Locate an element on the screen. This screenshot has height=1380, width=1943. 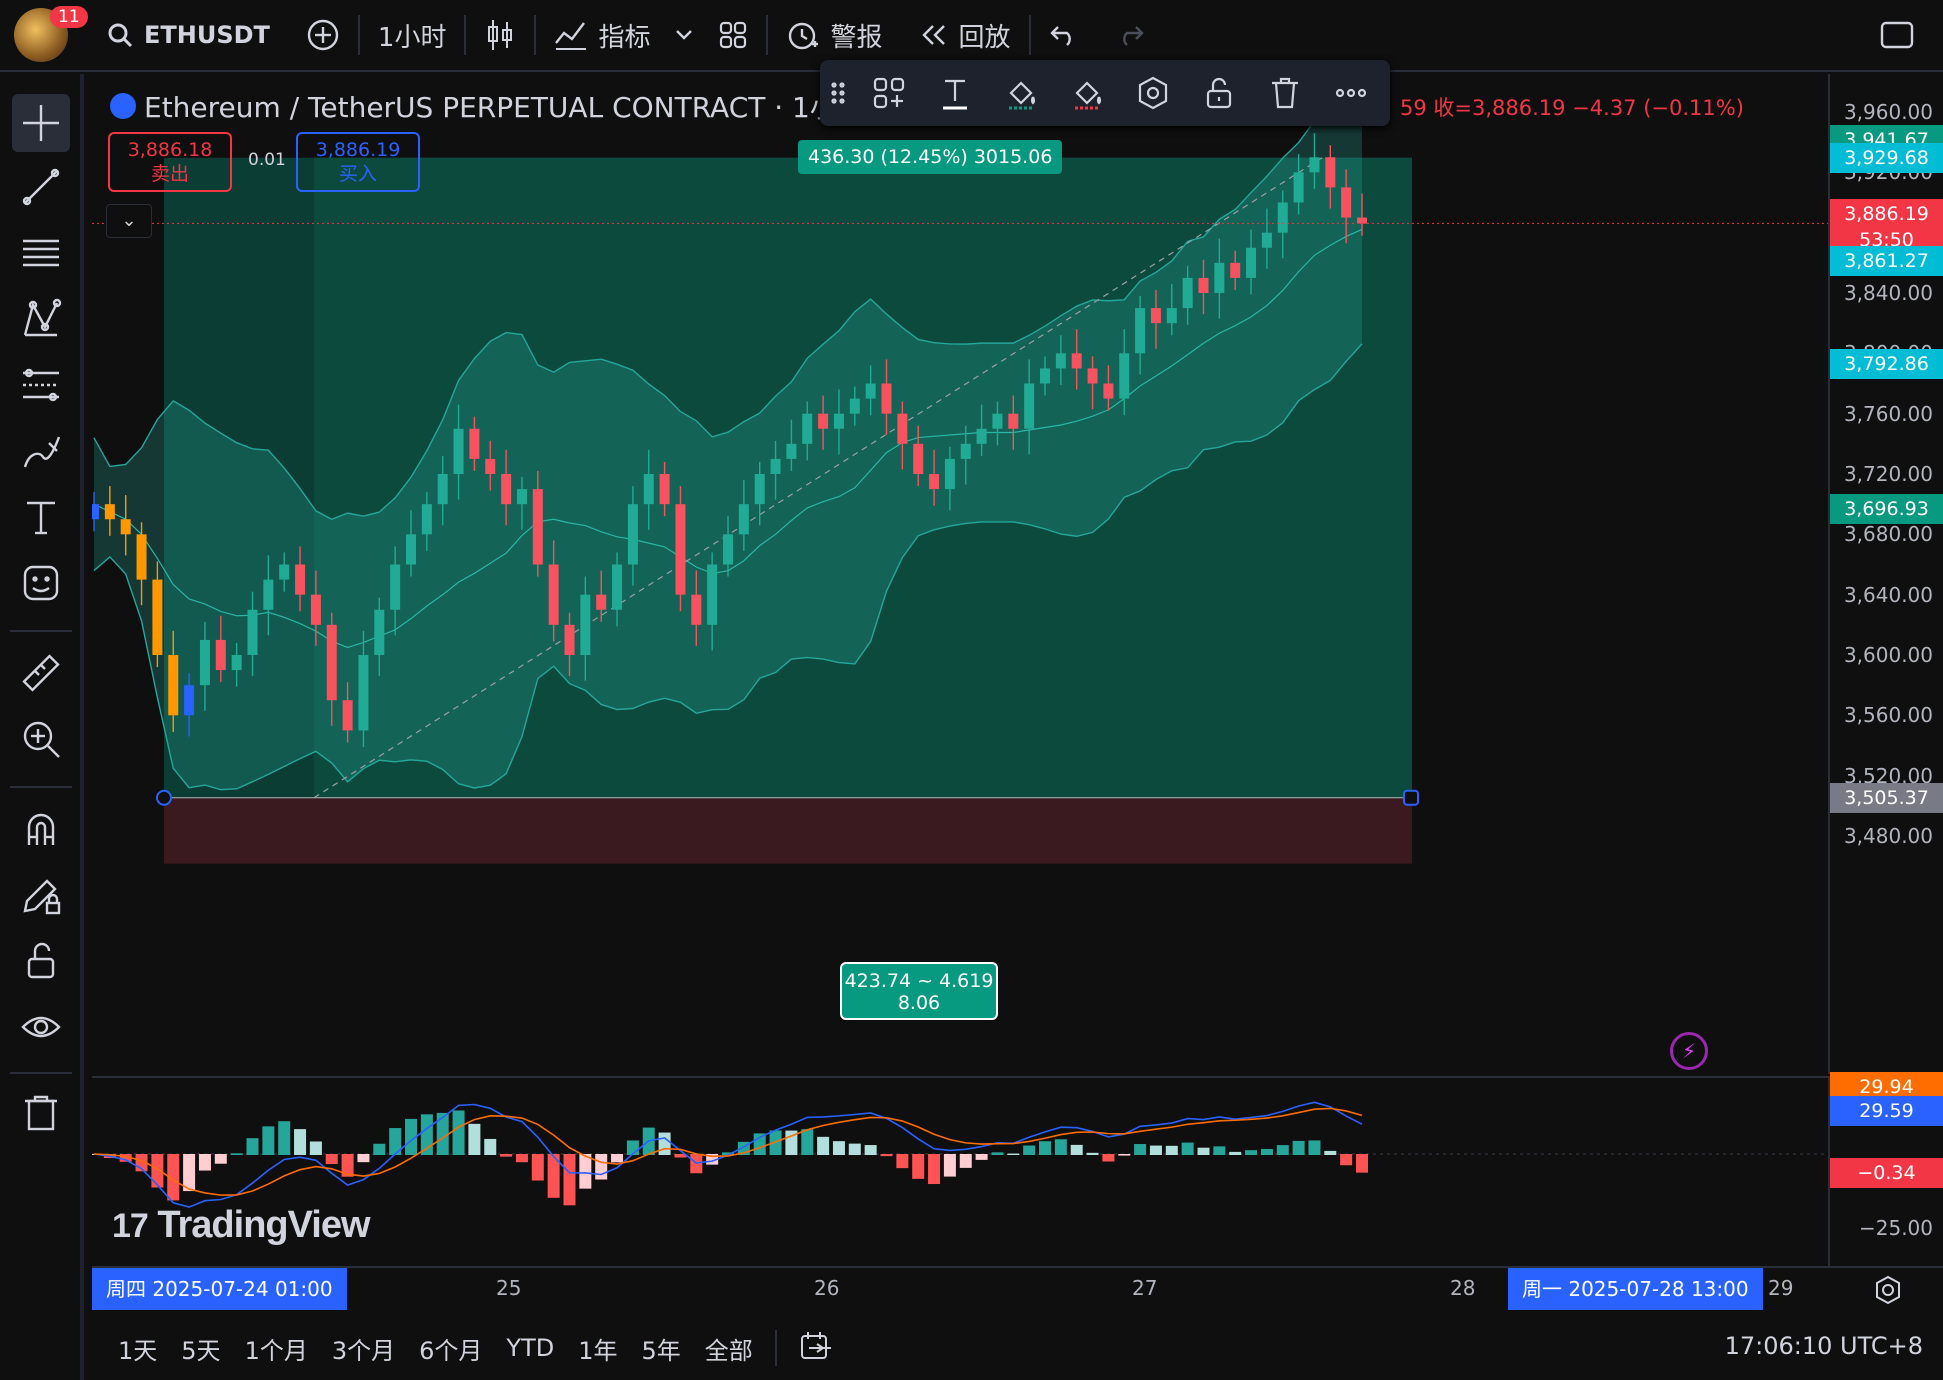
icon-tool is located at coordinates (41, 583).